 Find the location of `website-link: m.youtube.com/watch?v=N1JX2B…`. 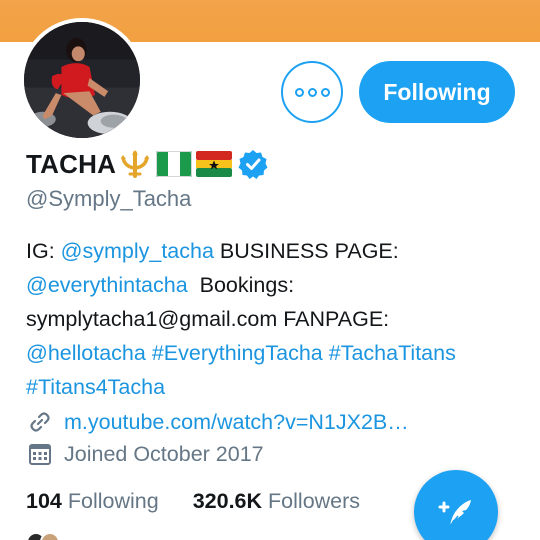

website-link: m.youtube.com/watch?v=N1JX2B… is located at coordinates (236, 422).